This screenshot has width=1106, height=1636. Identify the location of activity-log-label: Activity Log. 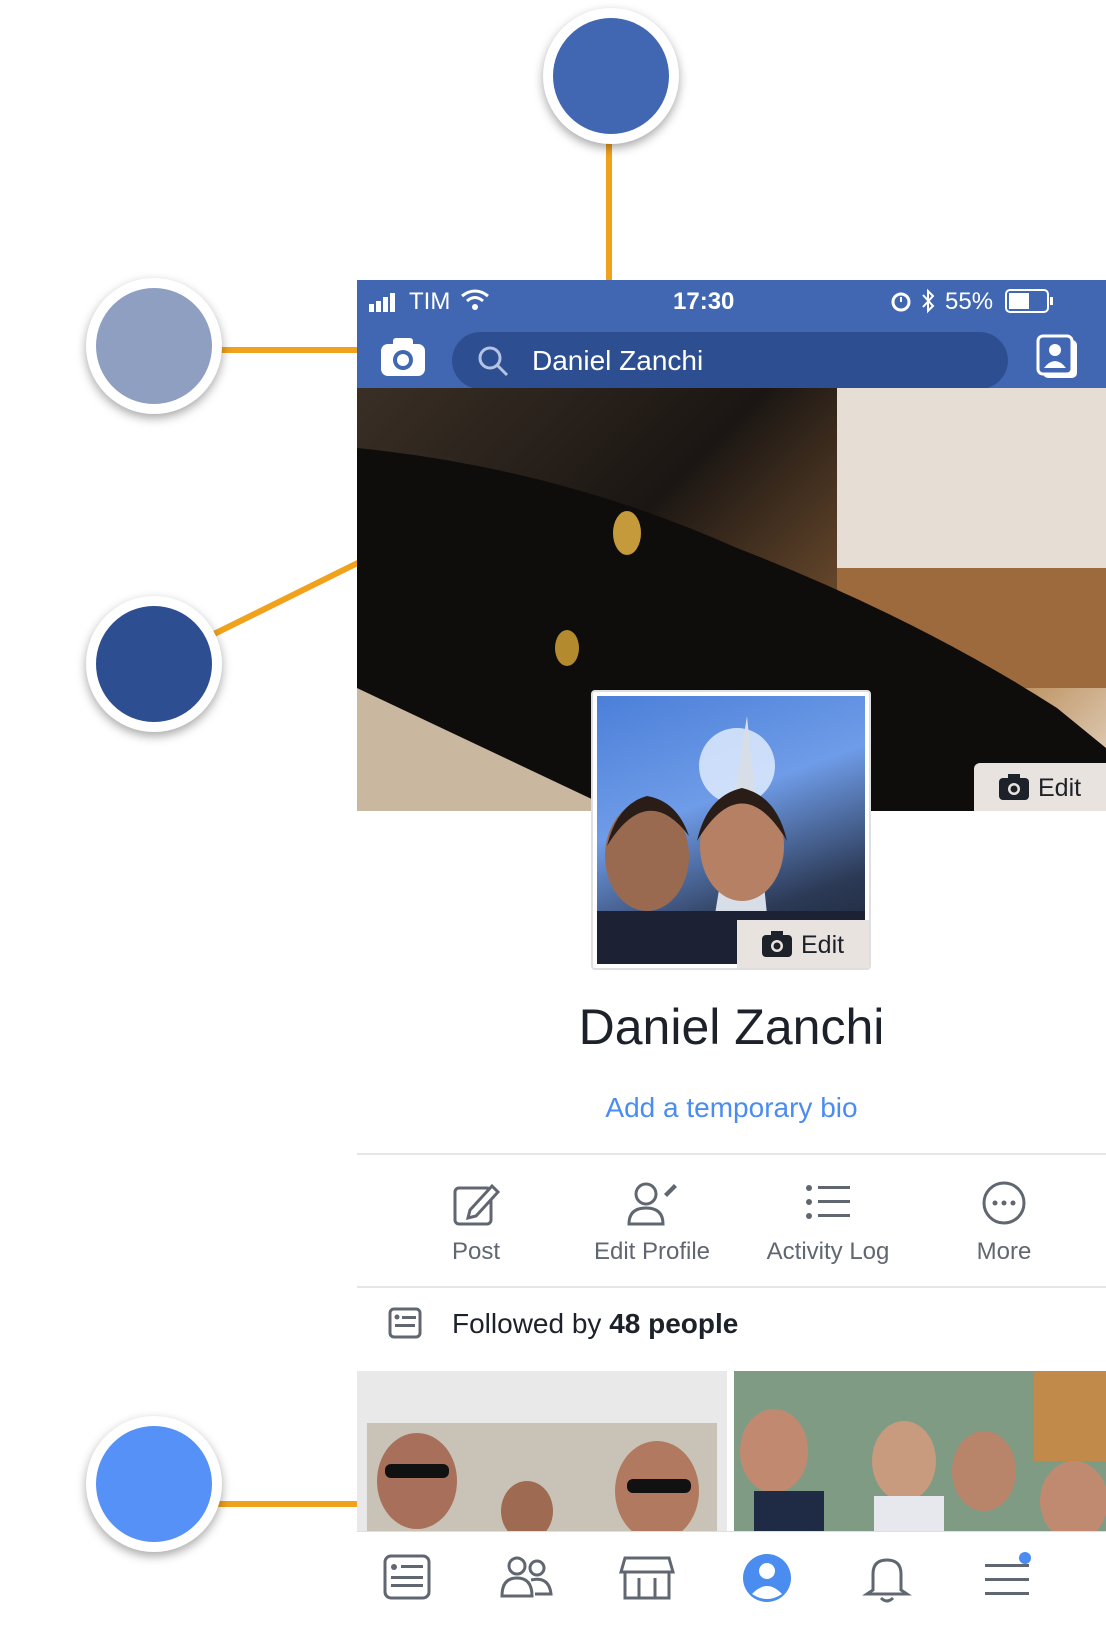
(828, 1251).